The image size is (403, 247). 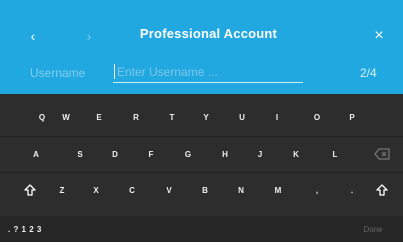 I want to click on page-title: Professional Account, so click(x=208, y=33).